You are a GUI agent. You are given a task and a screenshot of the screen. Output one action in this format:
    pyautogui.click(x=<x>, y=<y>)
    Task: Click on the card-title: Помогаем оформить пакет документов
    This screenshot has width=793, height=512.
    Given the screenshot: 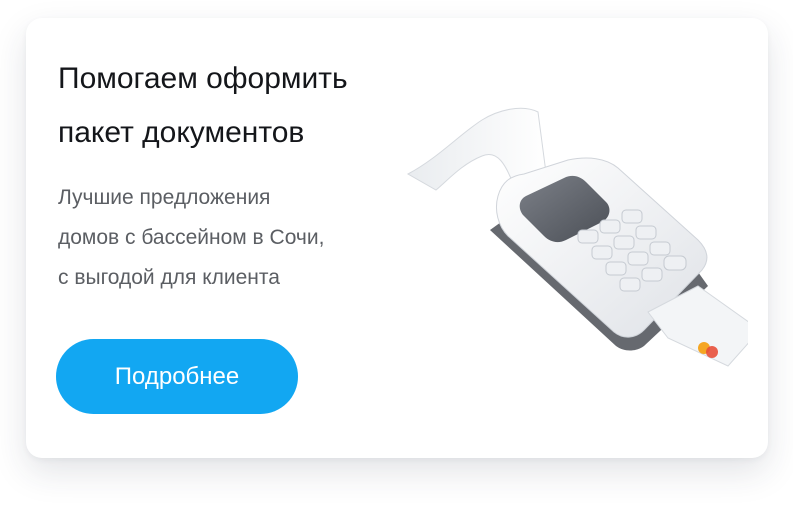 What is the action you would take?
    pyautogui.click(x=248, y=106)
    